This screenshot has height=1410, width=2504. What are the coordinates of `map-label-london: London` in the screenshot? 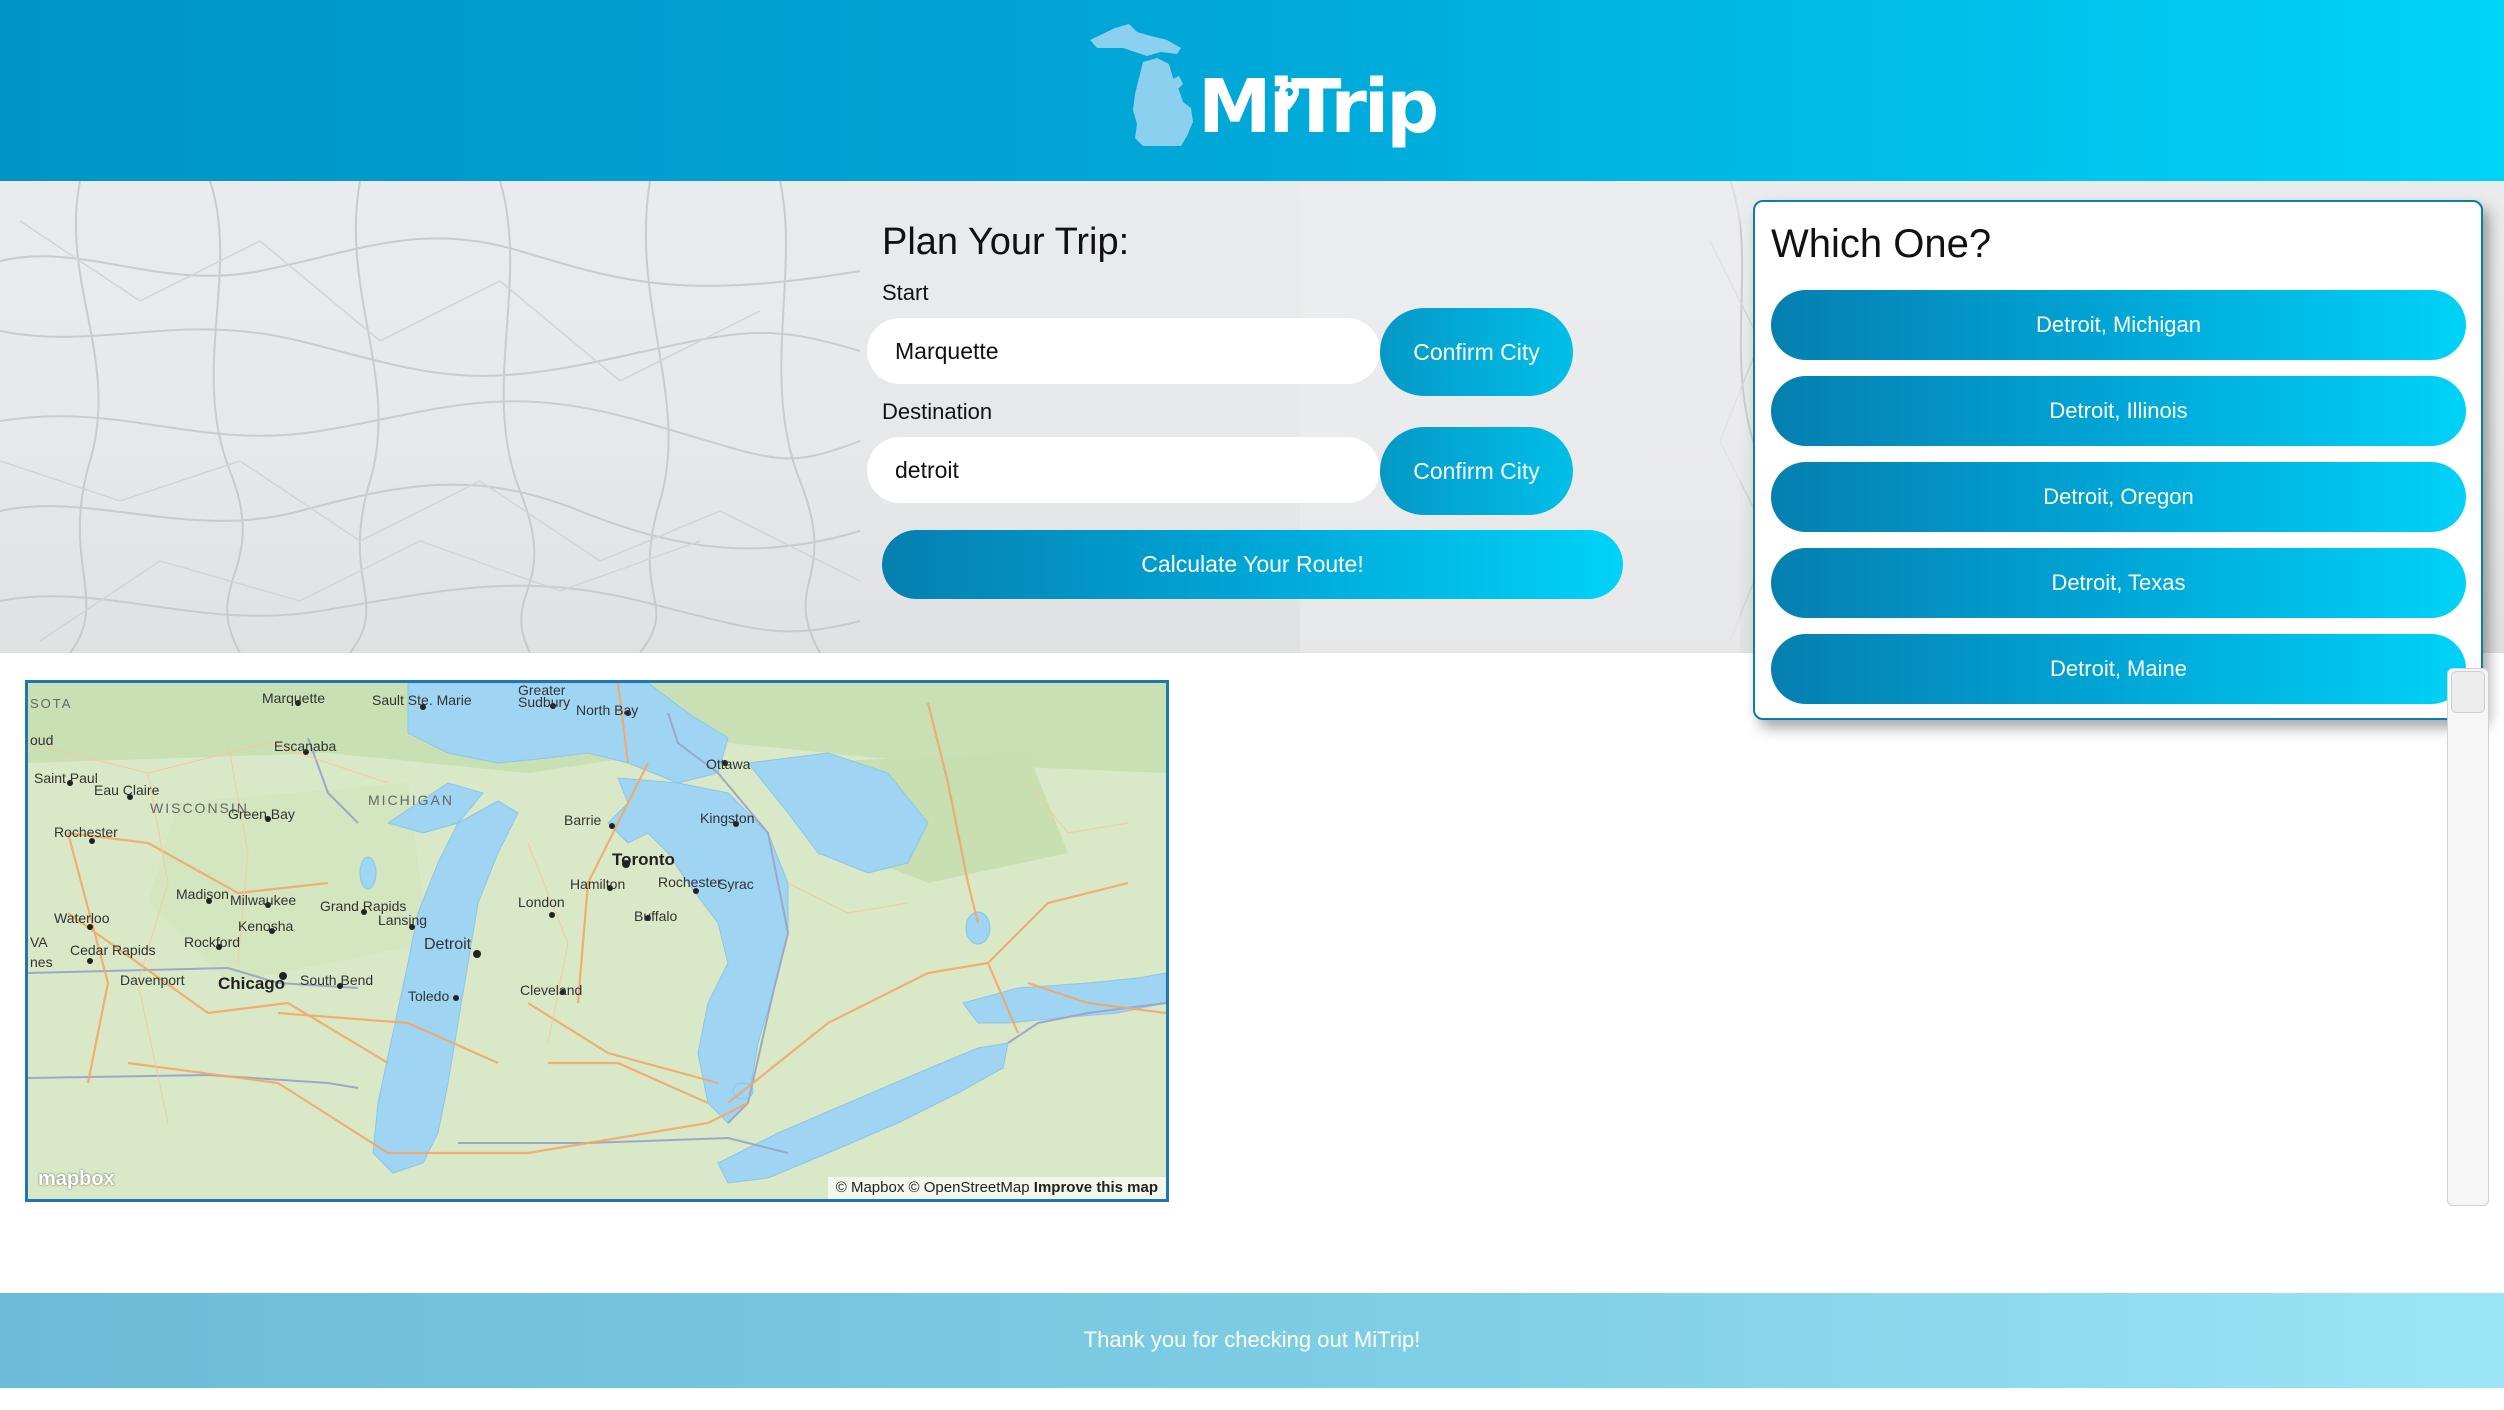 It's located at (541, 902).